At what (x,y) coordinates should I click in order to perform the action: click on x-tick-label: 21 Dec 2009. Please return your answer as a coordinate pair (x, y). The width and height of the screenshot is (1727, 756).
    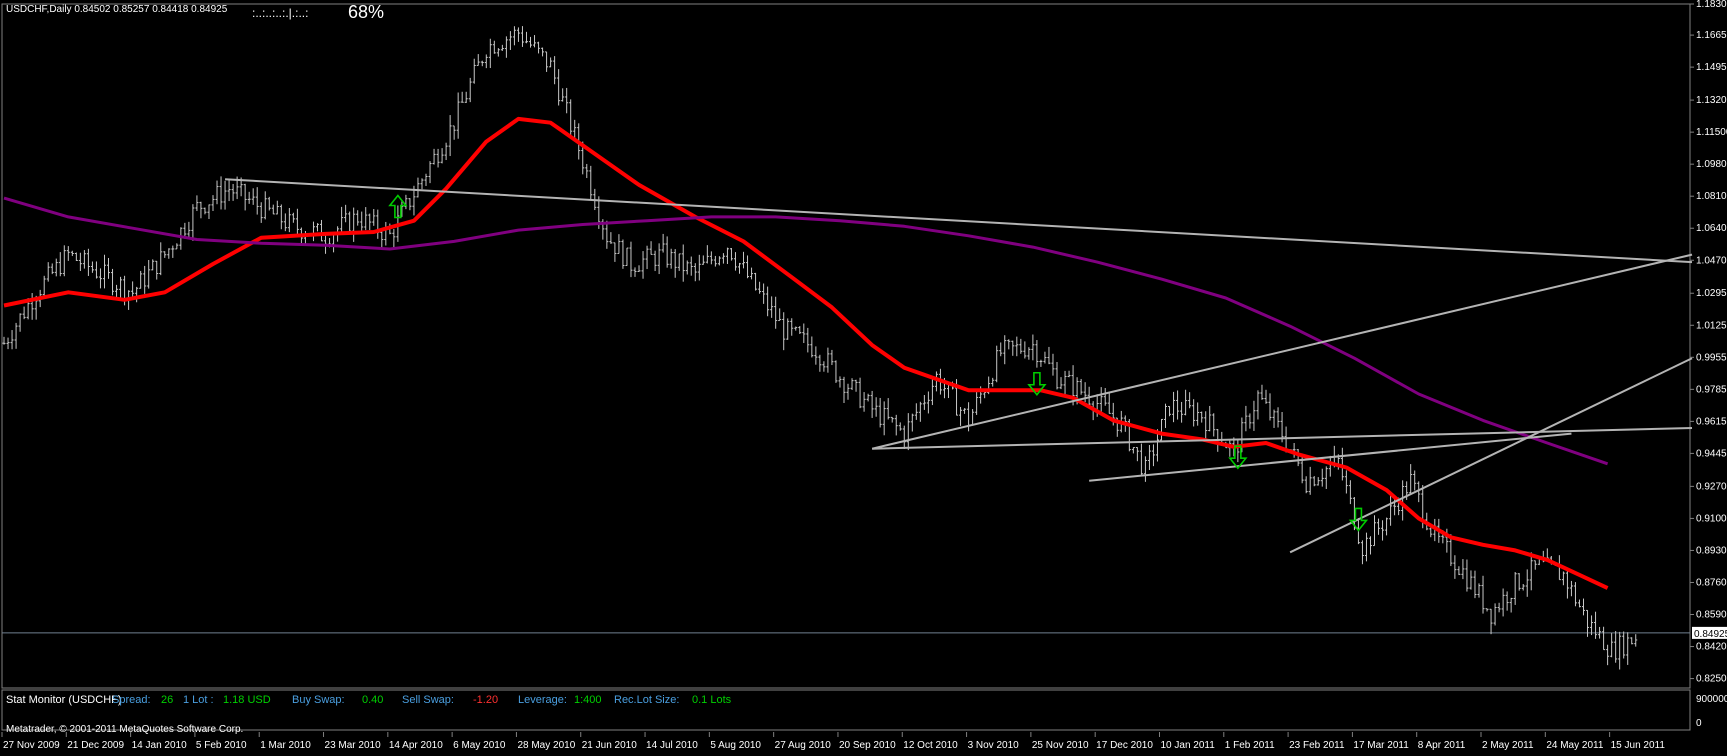
    Looking at the image, I should click on (95, 745).